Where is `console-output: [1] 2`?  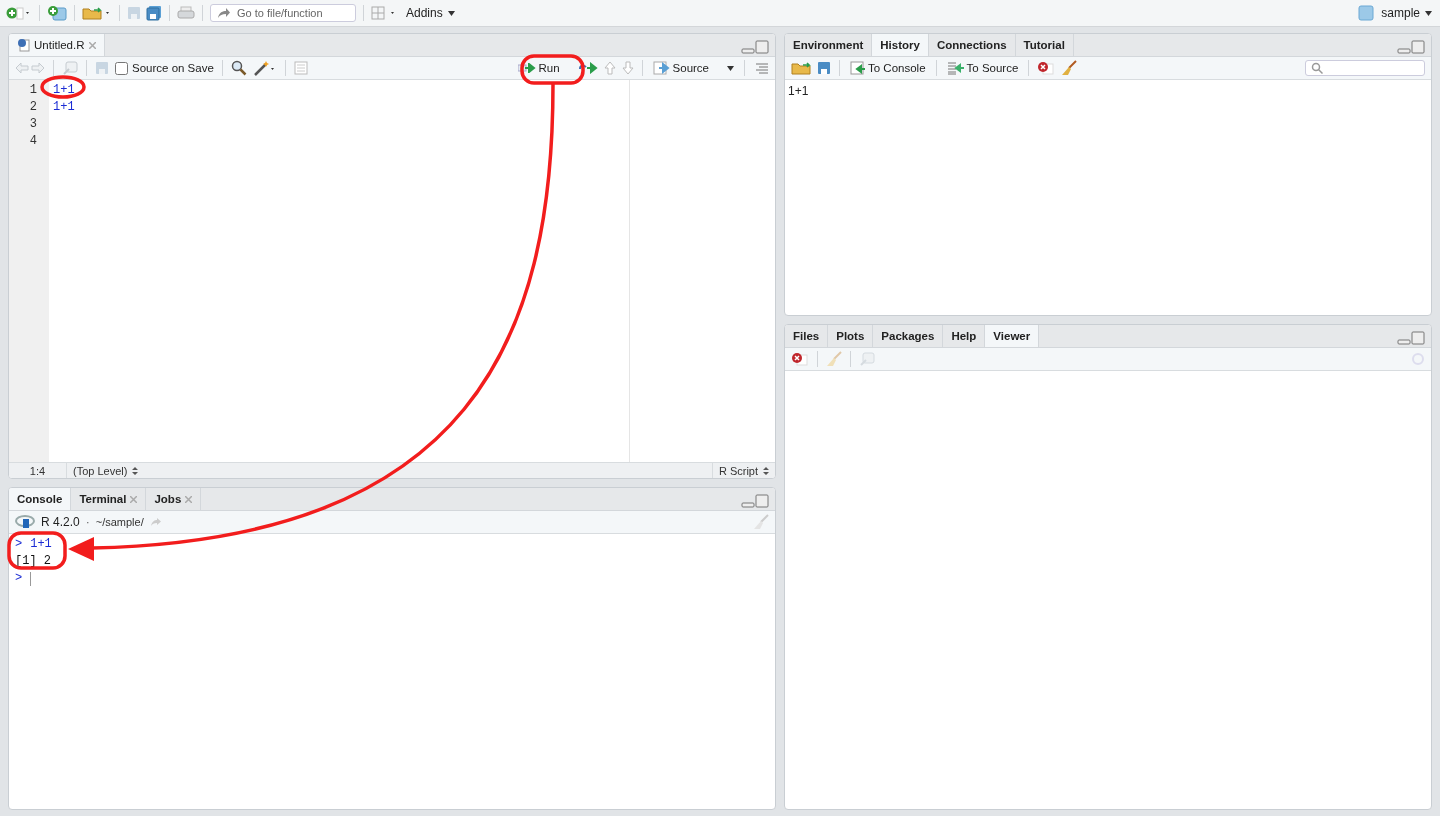 console-output: [1] 2 is located at coordinates (33, 561).